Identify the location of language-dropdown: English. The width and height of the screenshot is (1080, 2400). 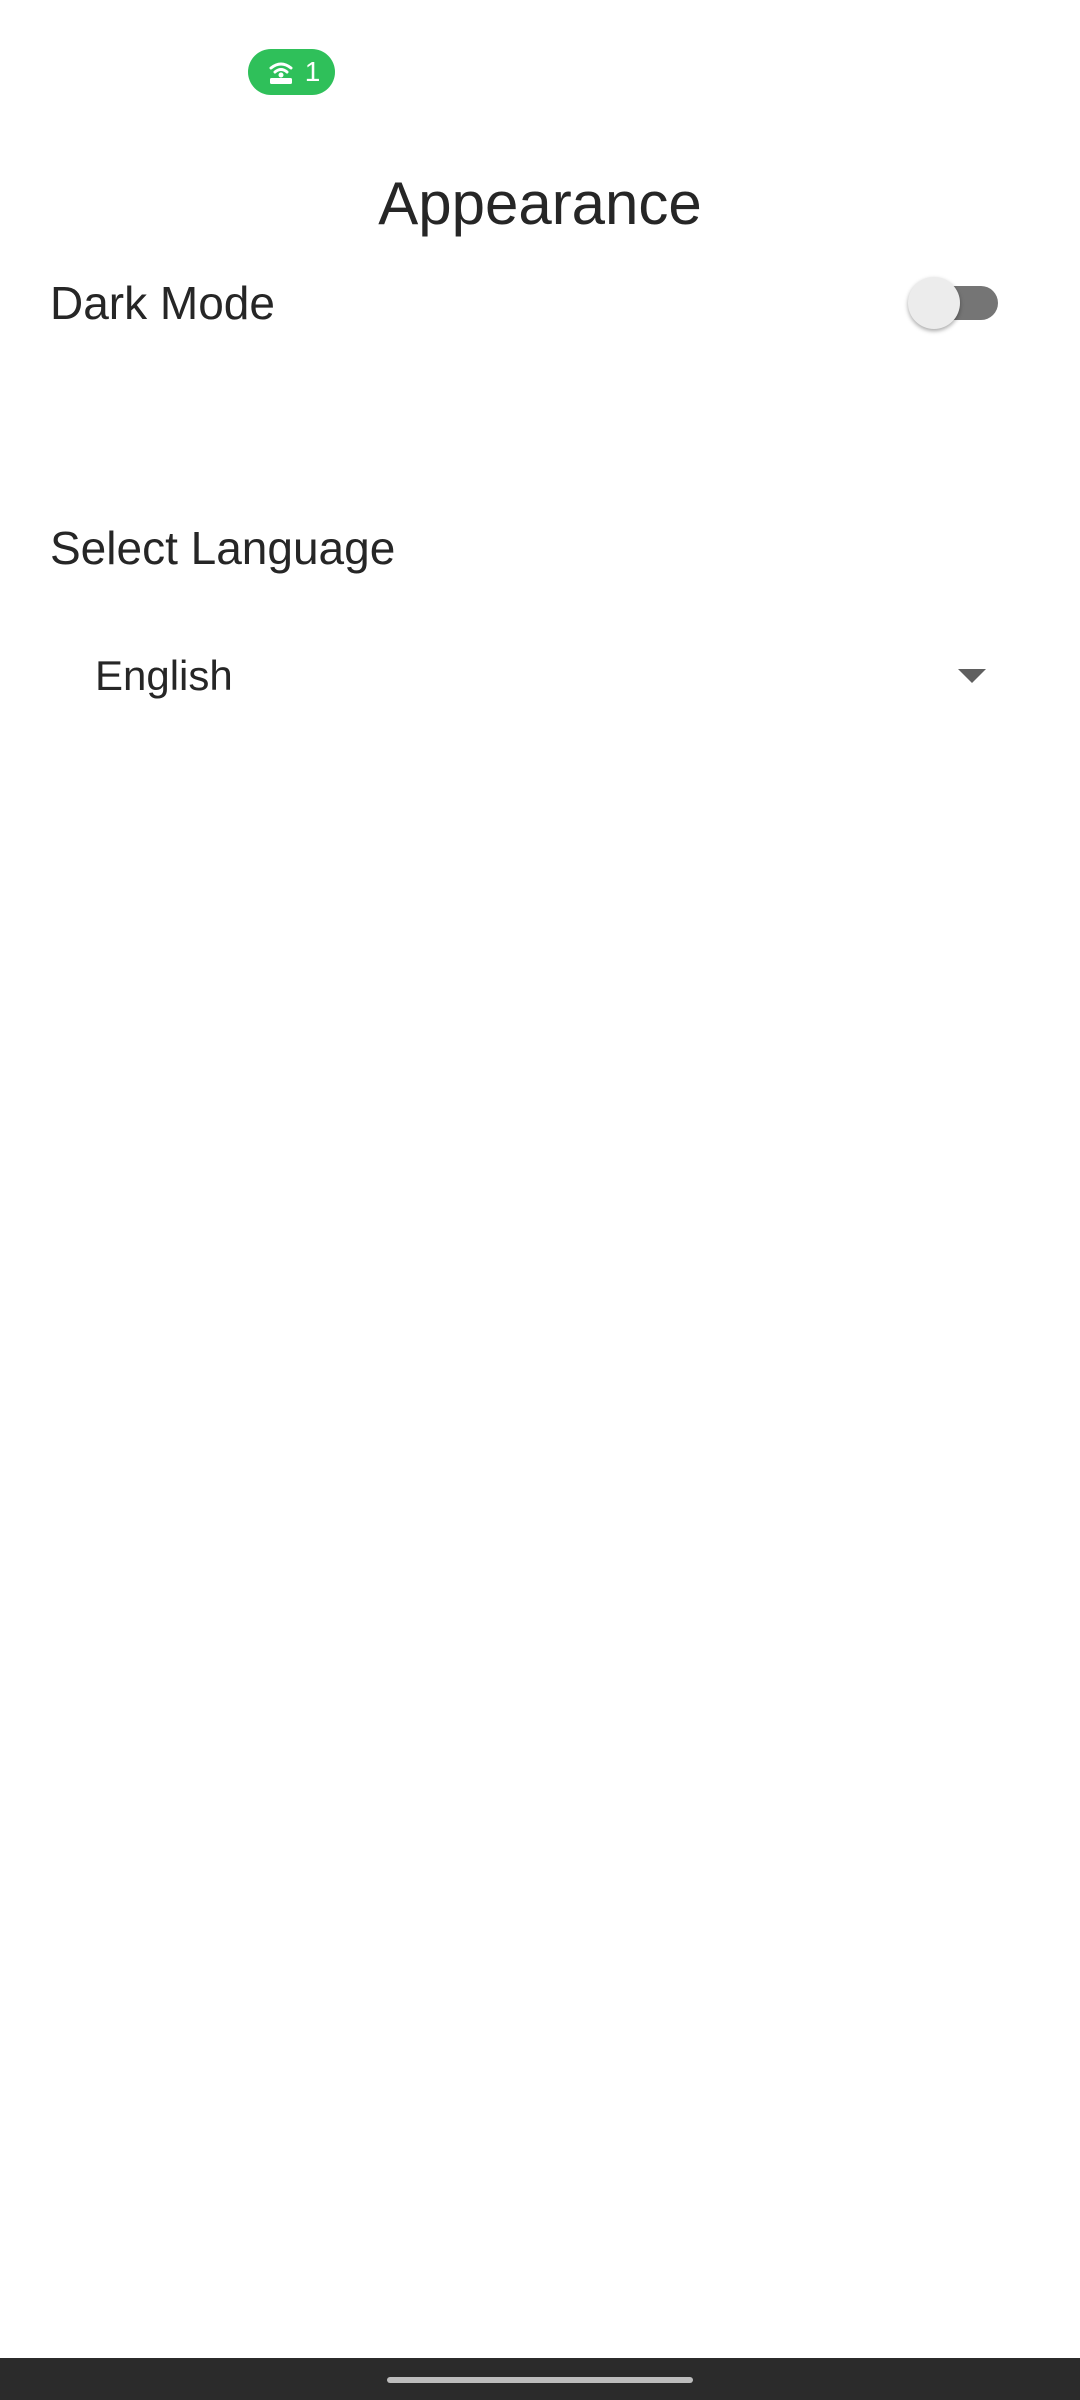
(530, 676).